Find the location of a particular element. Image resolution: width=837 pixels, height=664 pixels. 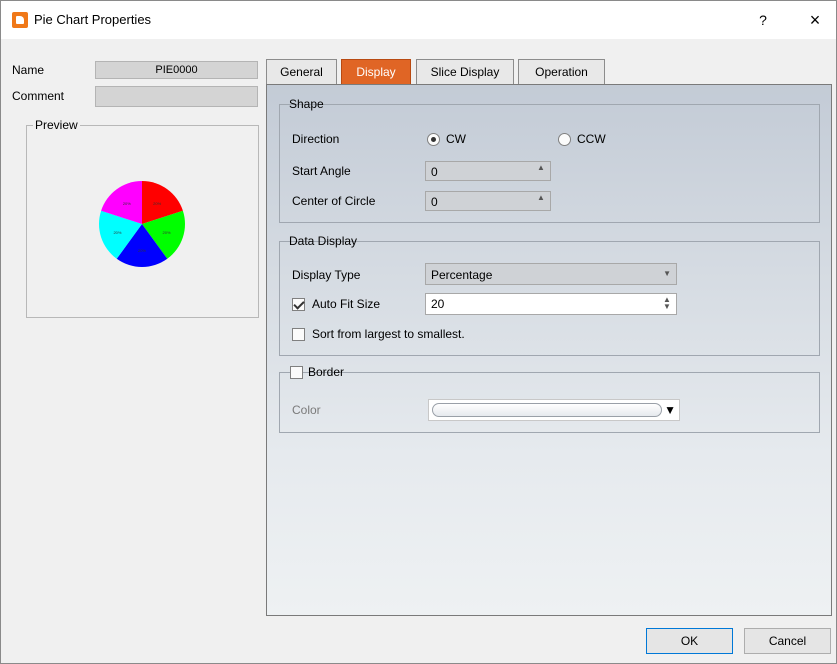

close-button: × is located at coordinates (815, 20).